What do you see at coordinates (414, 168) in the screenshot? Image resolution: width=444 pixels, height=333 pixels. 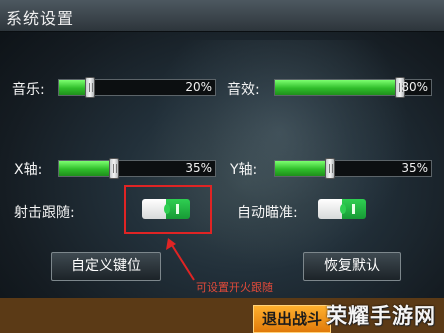 I see `y-axis-value: 35%` at bounding box center [414, 168].